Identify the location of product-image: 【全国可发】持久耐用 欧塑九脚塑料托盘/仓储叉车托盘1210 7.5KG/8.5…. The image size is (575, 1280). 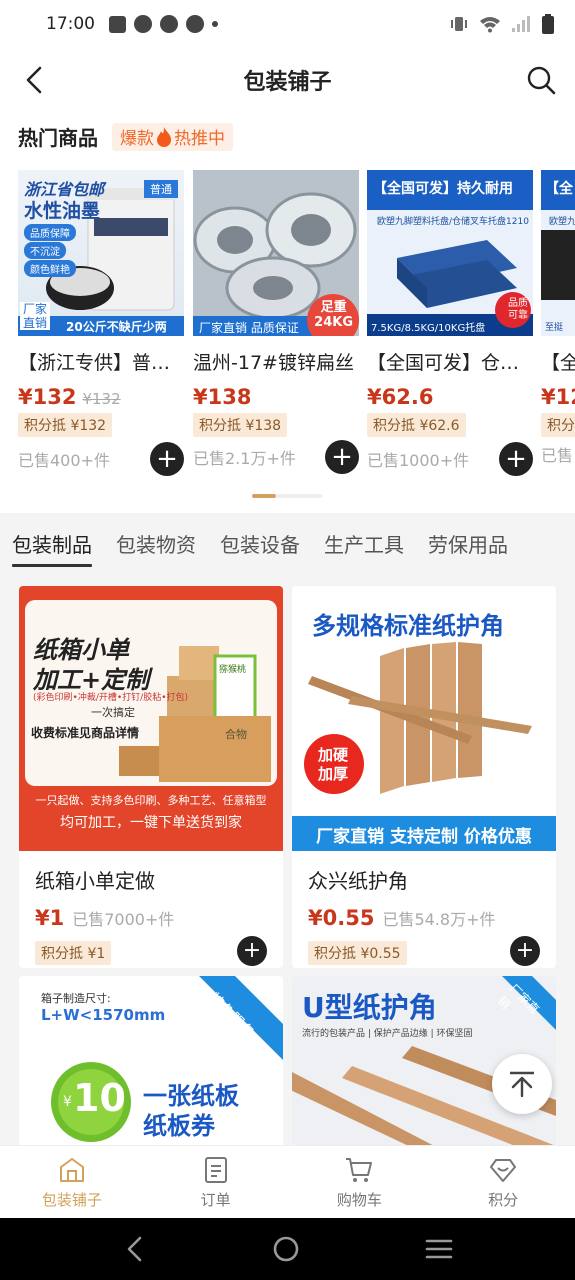
(450, 253).